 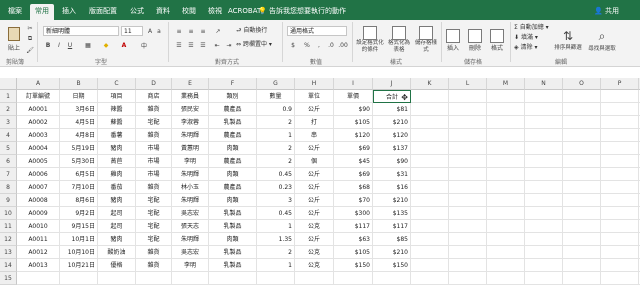 What do you see at coordinates (191, 31) in the screenshot?
I see `align-middle-icon: ≡` at bounding box center [191, 31].